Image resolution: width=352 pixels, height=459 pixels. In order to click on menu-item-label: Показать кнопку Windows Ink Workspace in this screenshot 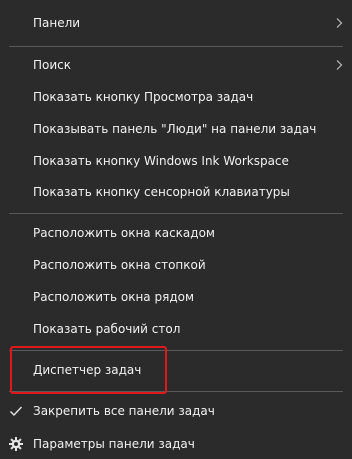, I will do `click(161, 161)`.